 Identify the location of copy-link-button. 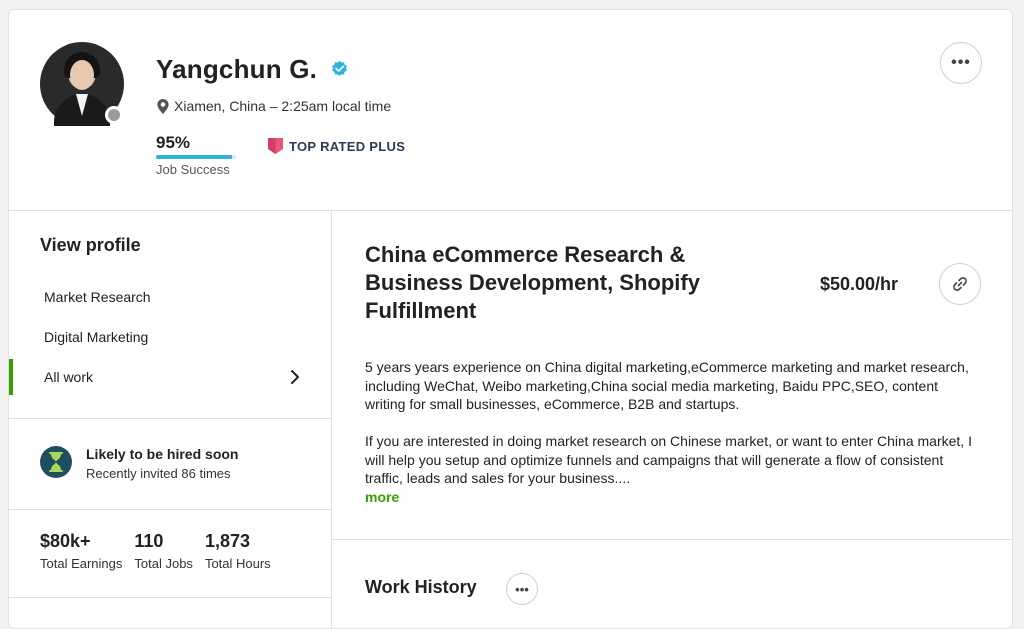
(960, 284).